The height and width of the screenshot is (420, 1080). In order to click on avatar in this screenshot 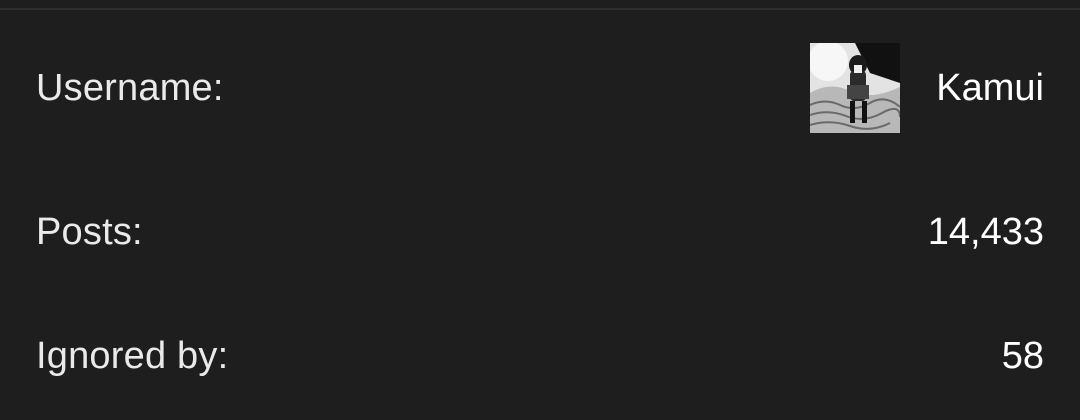, I will do `click(855, 88)`.